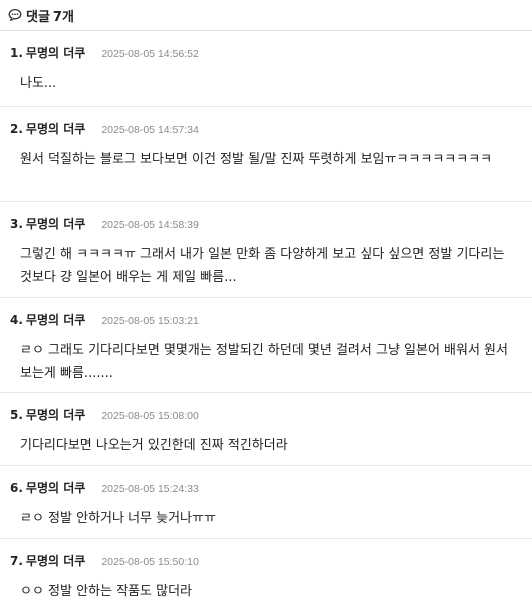  What do you see at coordinates (150, 54) in the screenshot?
I see `comment-timestamp: 2025-08-05 14:56:52` at bounding box center [150, 54].